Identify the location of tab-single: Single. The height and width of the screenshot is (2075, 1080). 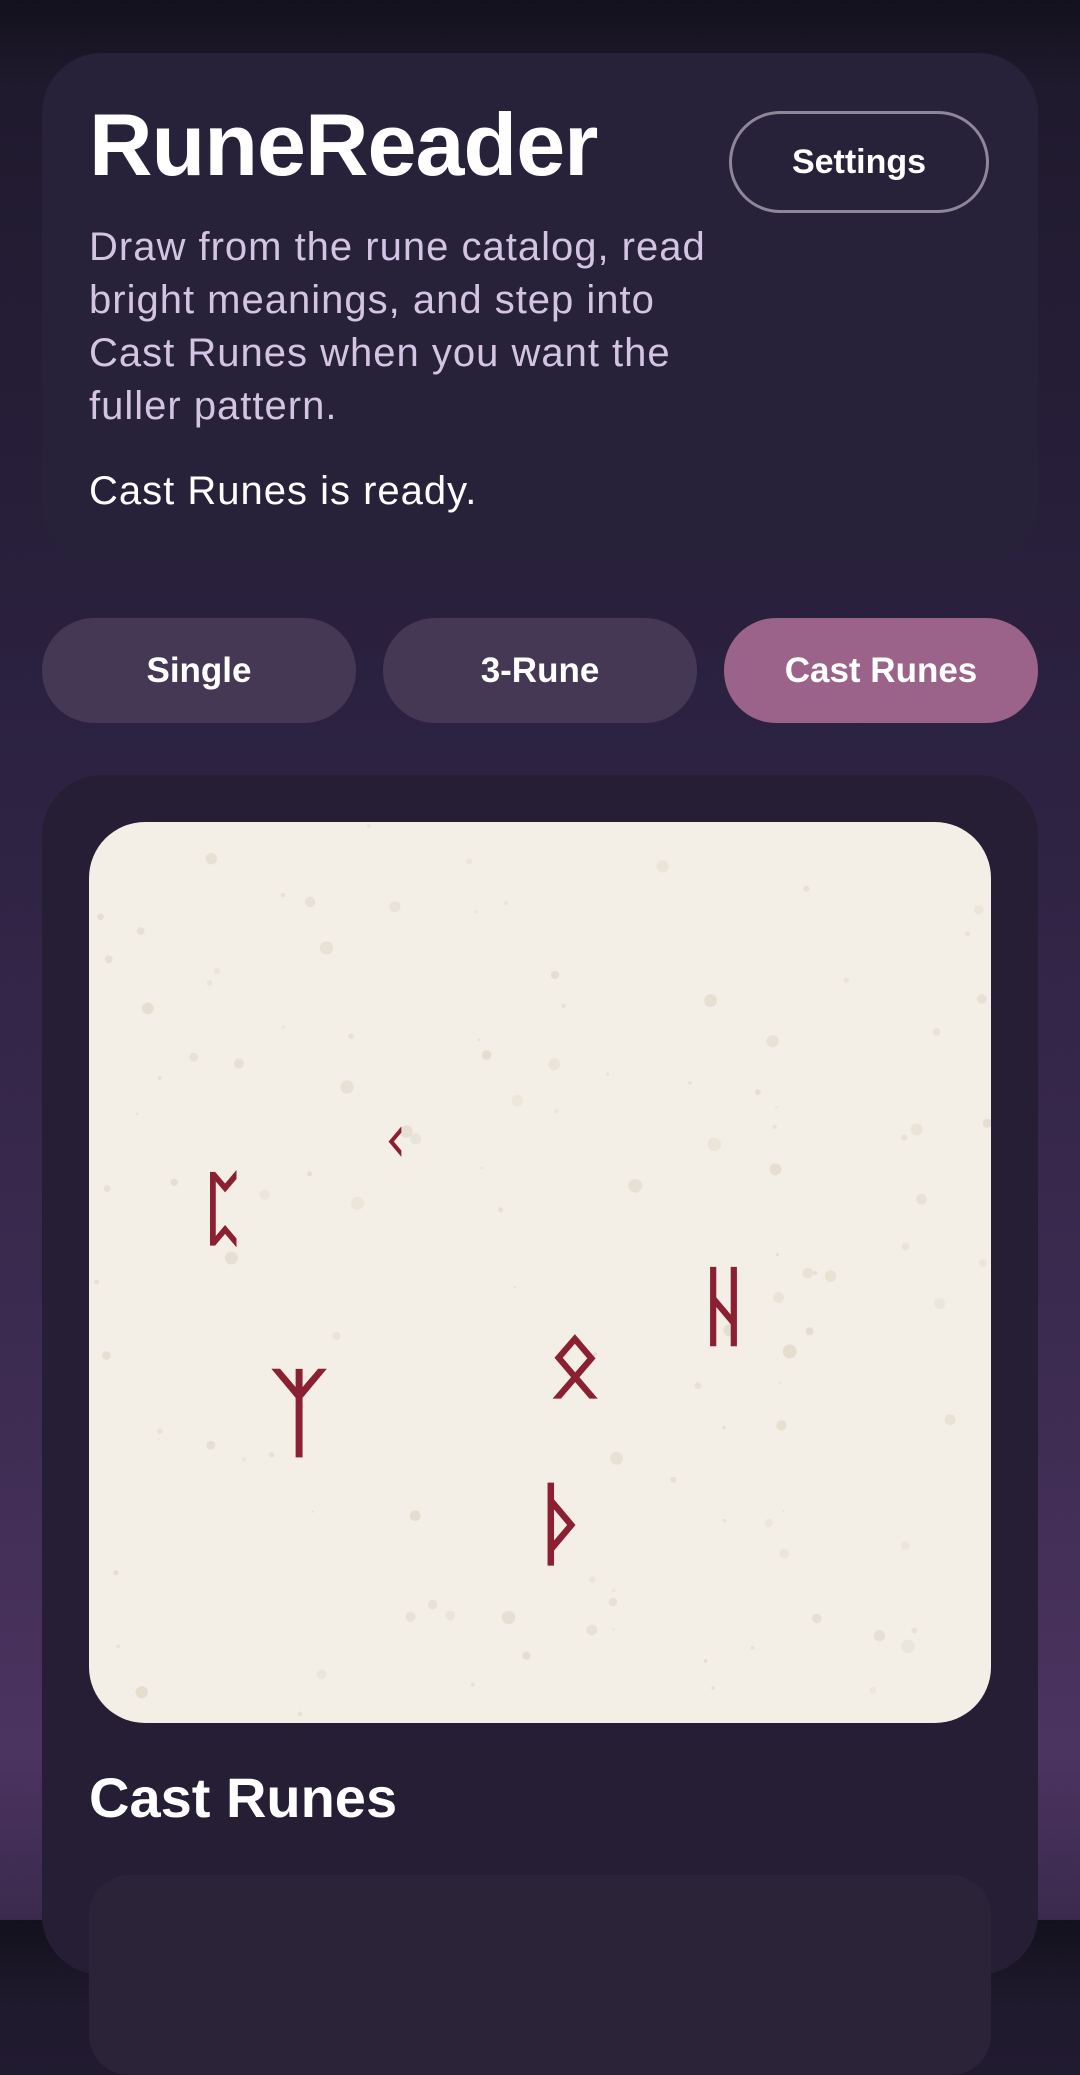
(199, 670).